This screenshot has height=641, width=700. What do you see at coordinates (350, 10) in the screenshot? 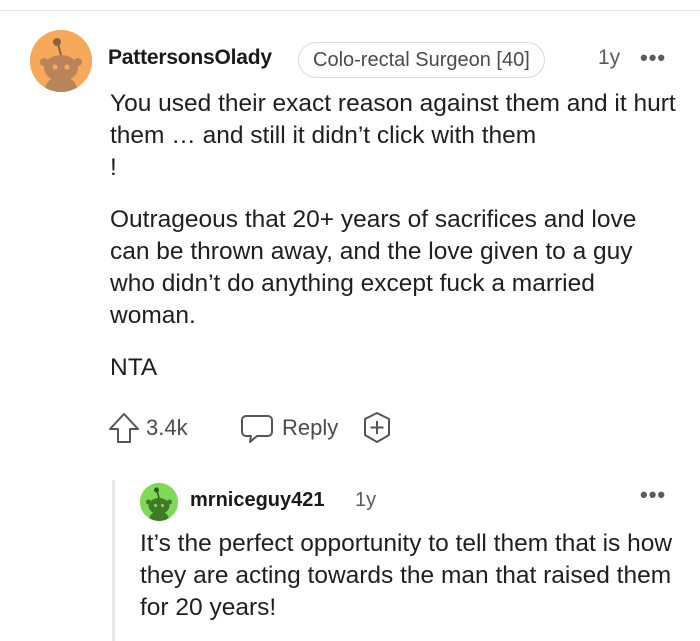
I see `top-divider` at bounding box center [350, 10].